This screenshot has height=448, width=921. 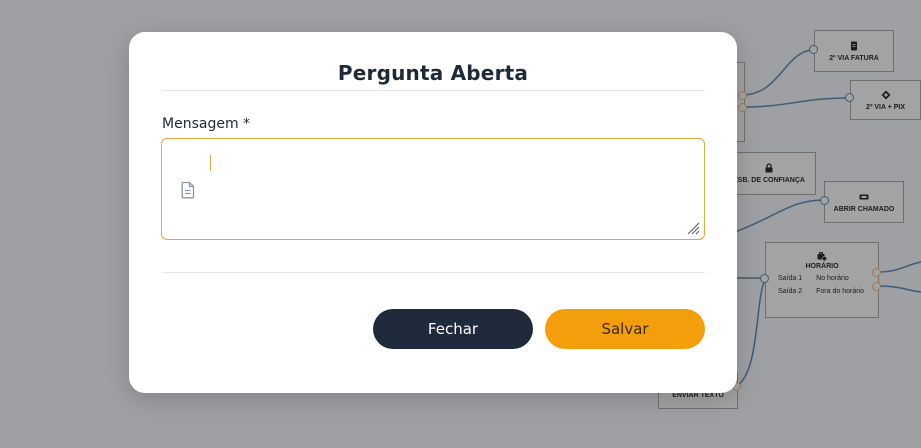 I want to click on pix-icon, so click(x=885, y=94).